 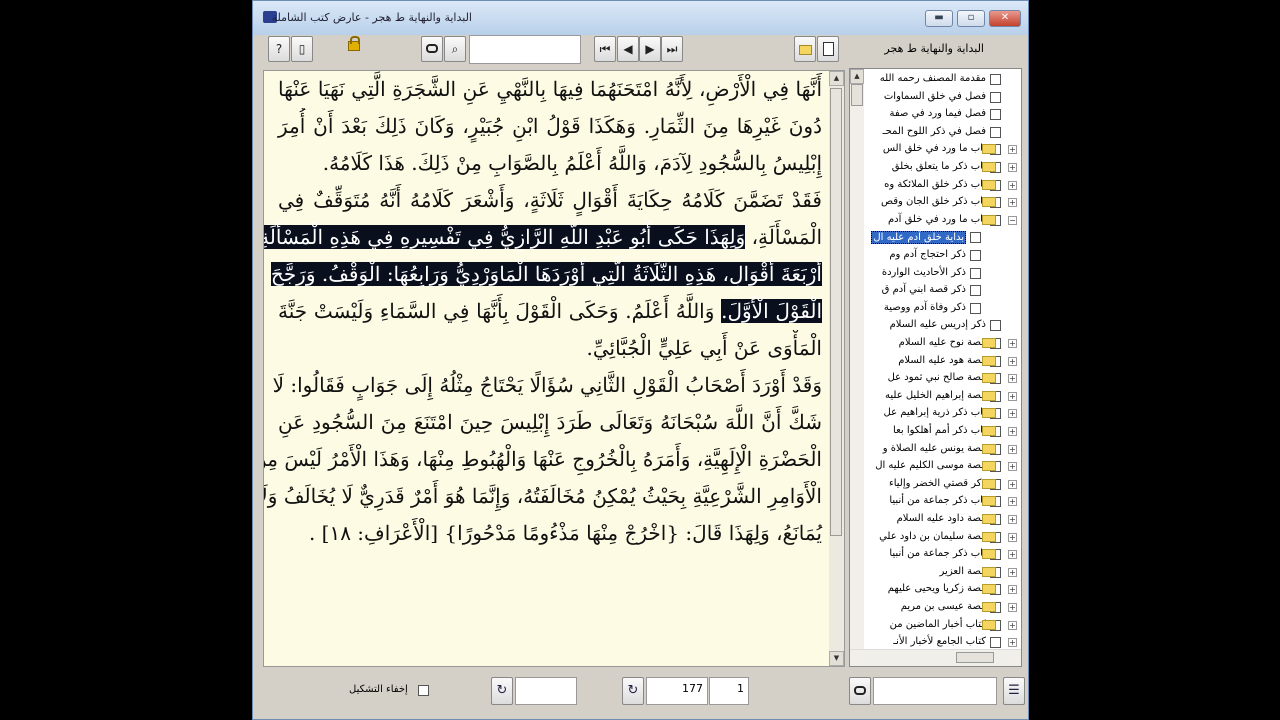 I want to click on tree-item: قصة سليمان بن داود علي, so click(x=927, y=537).